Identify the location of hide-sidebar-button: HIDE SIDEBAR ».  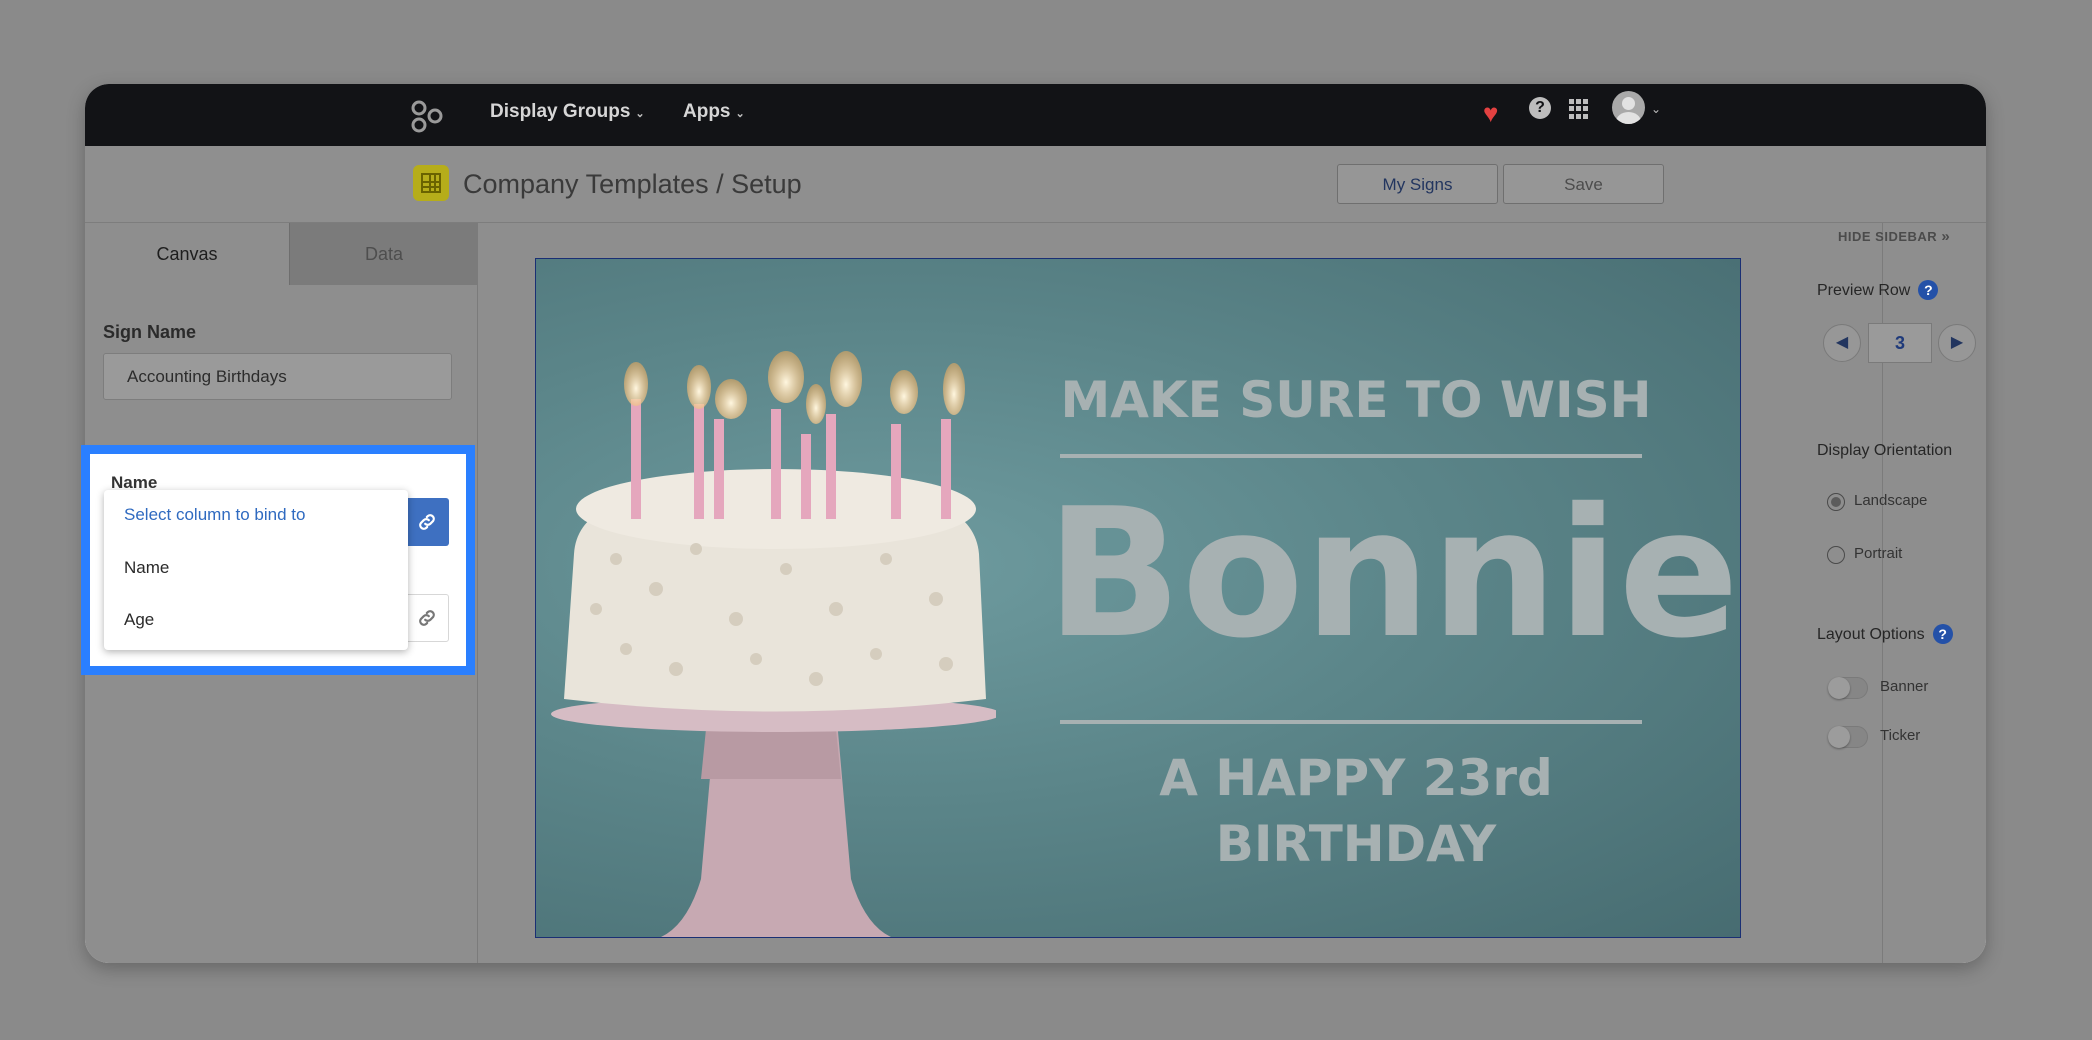
(1894, 236).